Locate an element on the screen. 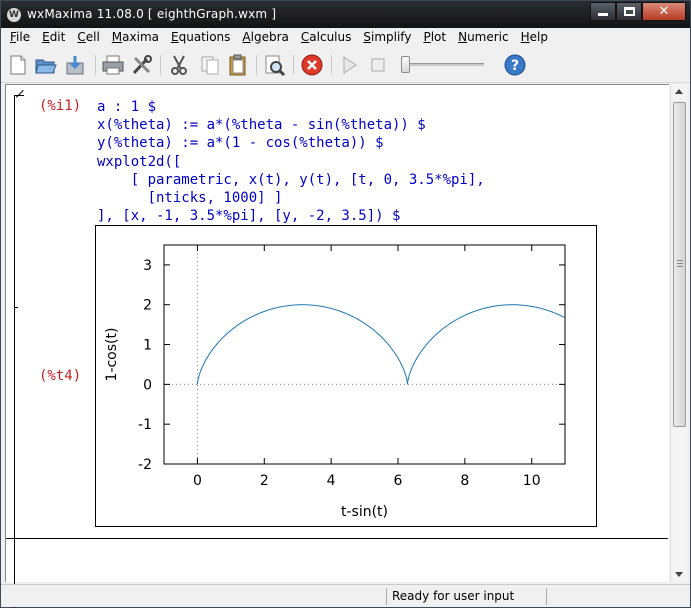  menu-numeric: Numeric is located at coordinates (483, 37).